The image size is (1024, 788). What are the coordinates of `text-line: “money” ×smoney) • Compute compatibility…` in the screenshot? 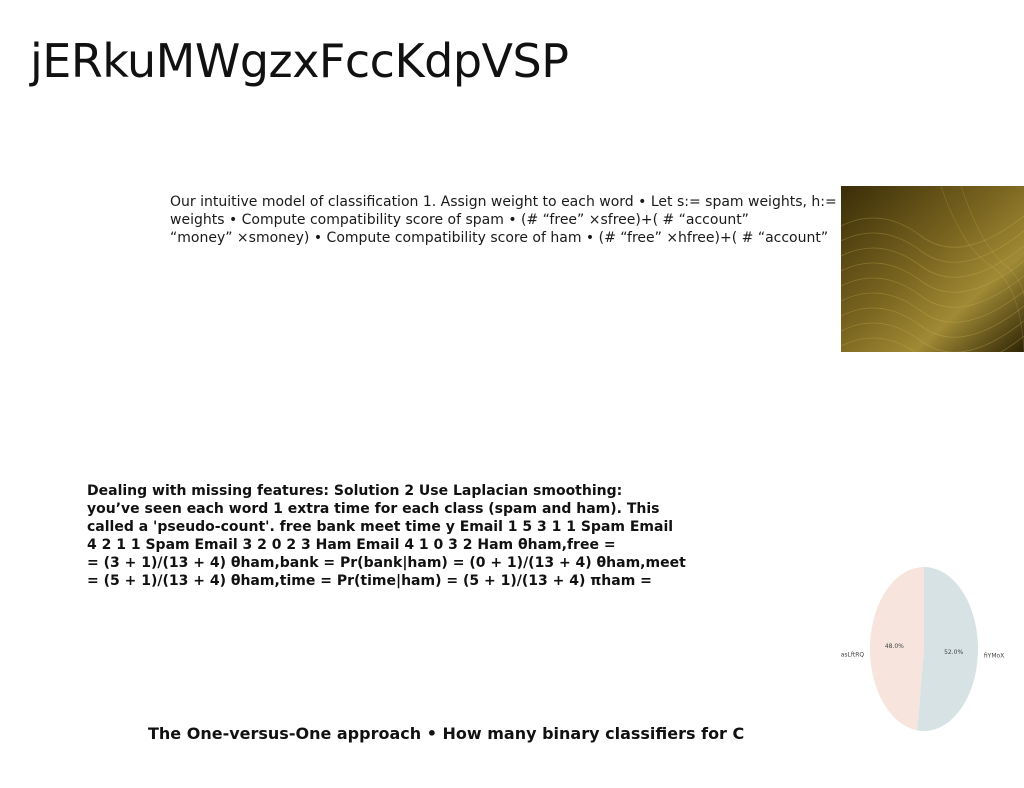 It's located at (499, 238).